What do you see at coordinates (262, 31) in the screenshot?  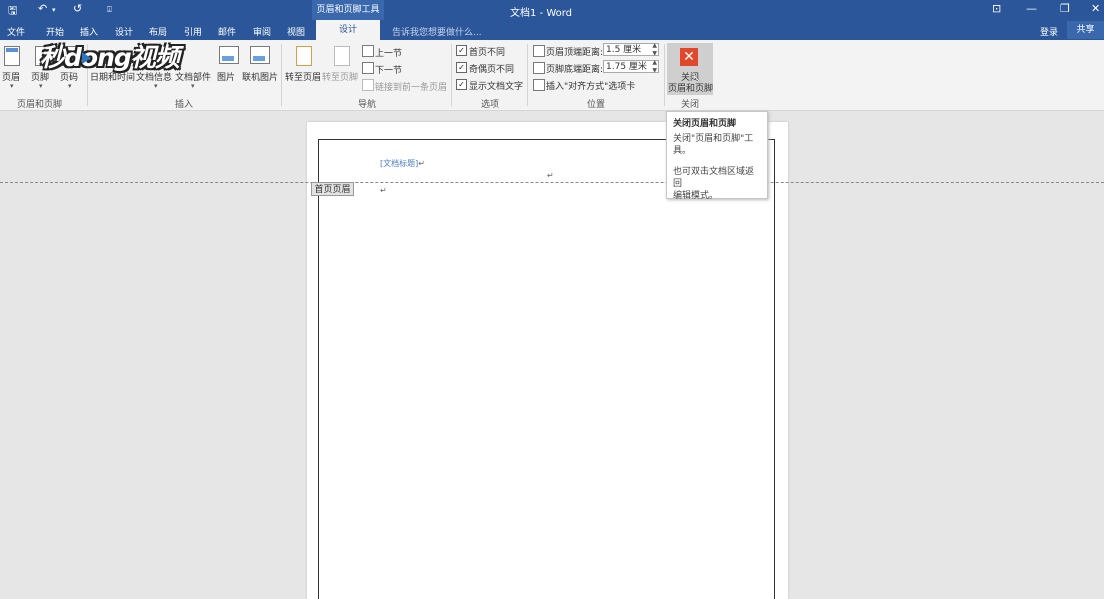 I see `tab-review: 审阅` at bounding box center [262, 31].